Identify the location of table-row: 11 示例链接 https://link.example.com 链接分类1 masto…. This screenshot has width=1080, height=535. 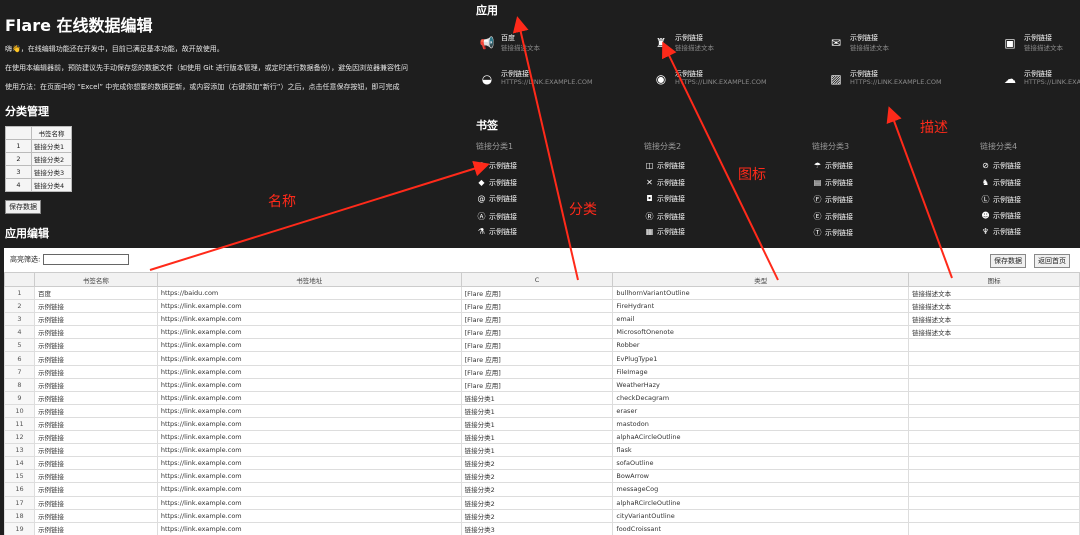
(542, 424).